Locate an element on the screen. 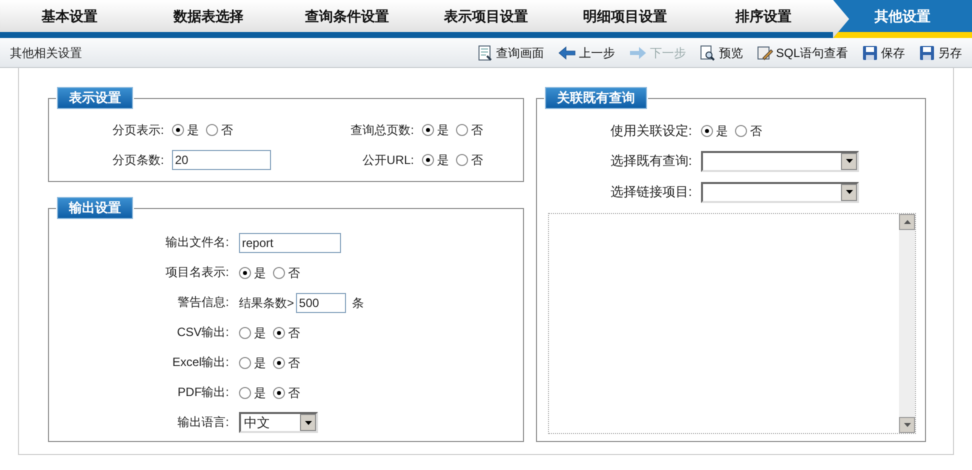  field-label: 输出文件名: is located at coordinates (197, 242).